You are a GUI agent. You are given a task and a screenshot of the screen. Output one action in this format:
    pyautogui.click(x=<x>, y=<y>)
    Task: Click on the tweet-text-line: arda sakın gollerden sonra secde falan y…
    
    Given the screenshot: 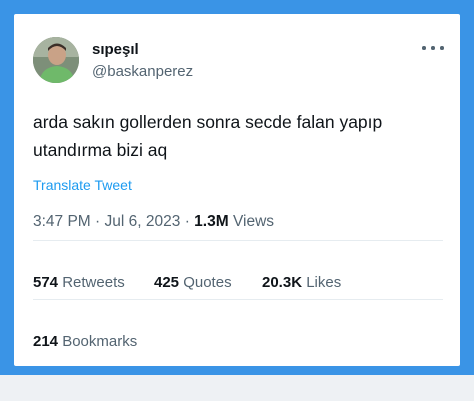 What is the action you would take?
    pyautogui.click(x=208, y=122)
    